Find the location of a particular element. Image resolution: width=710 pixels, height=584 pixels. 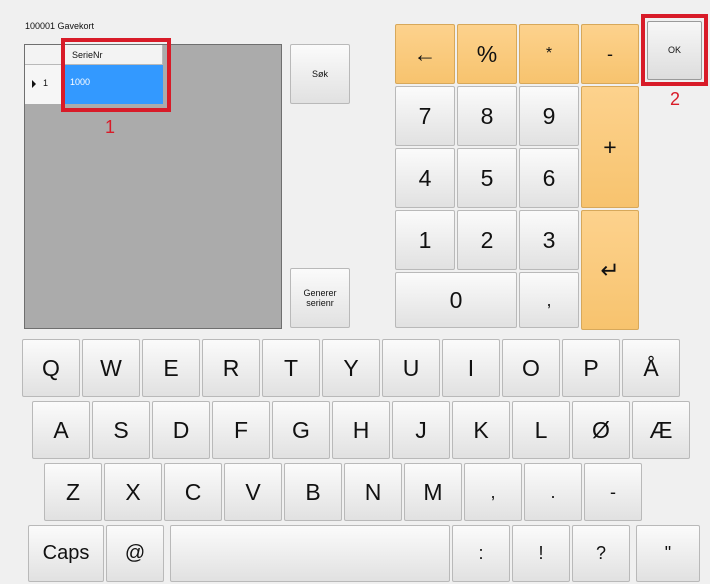

key-a: A is located at coordinates (61, 430).